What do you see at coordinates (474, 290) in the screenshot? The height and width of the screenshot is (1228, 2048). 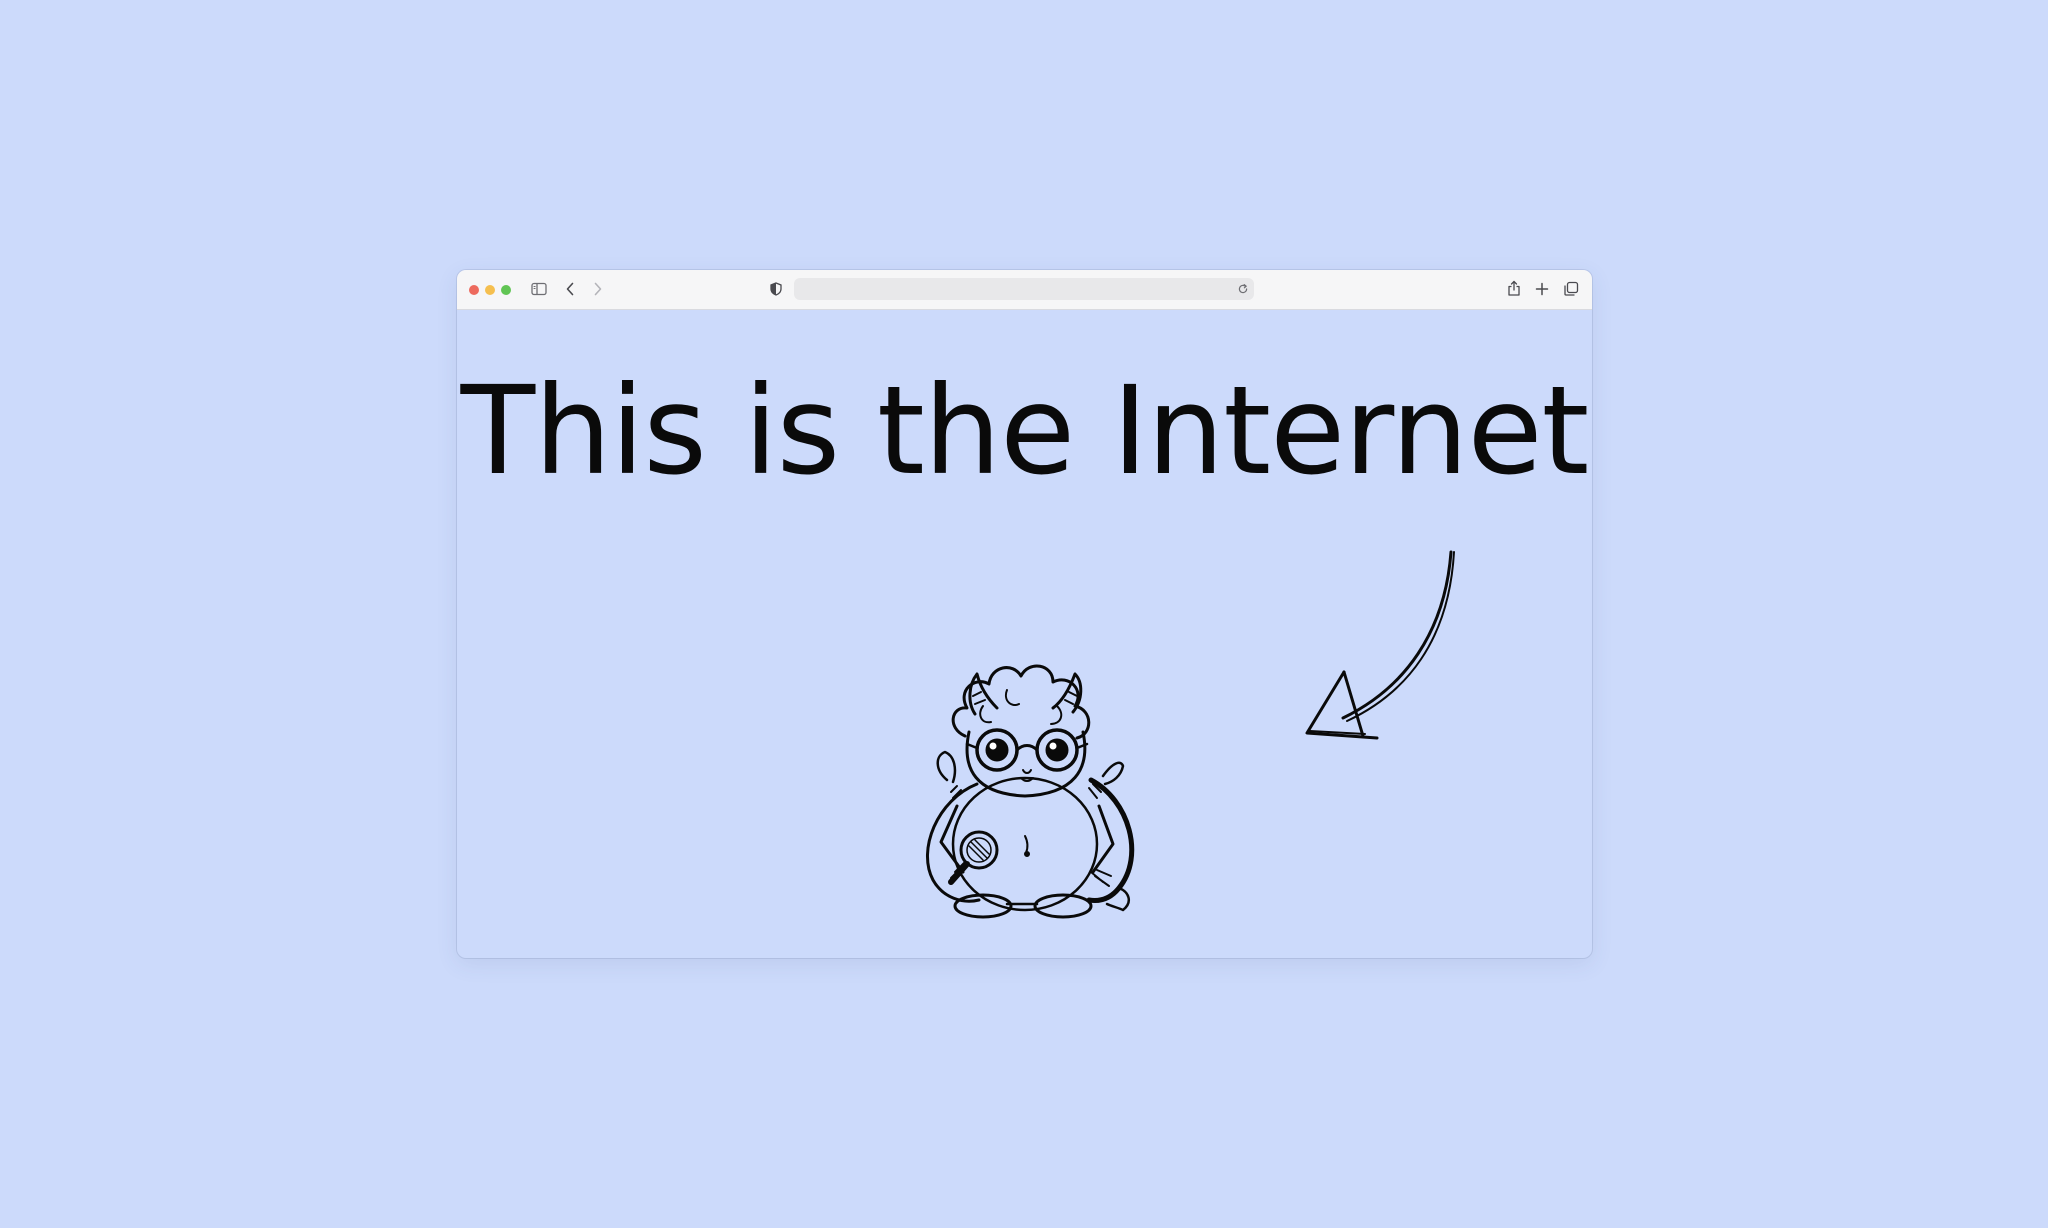 I see `close-window-button` at bounding box center [474, 290].